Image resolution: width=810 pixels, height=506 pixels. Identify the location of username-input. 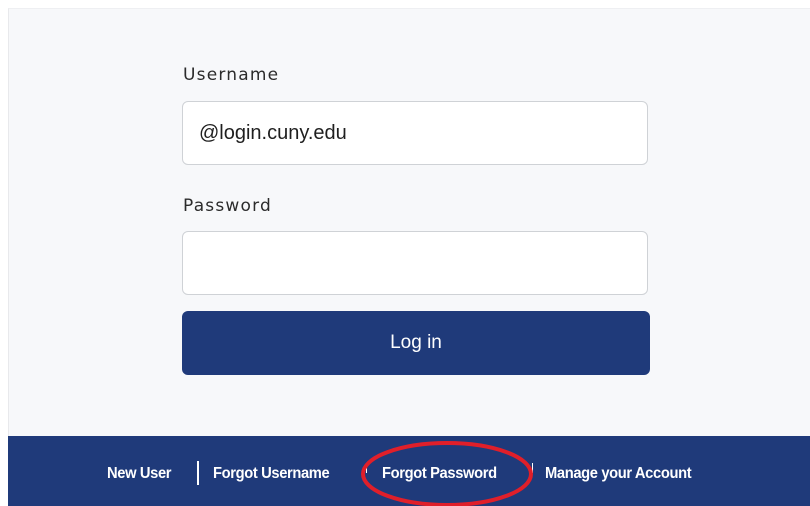
(415, 133).